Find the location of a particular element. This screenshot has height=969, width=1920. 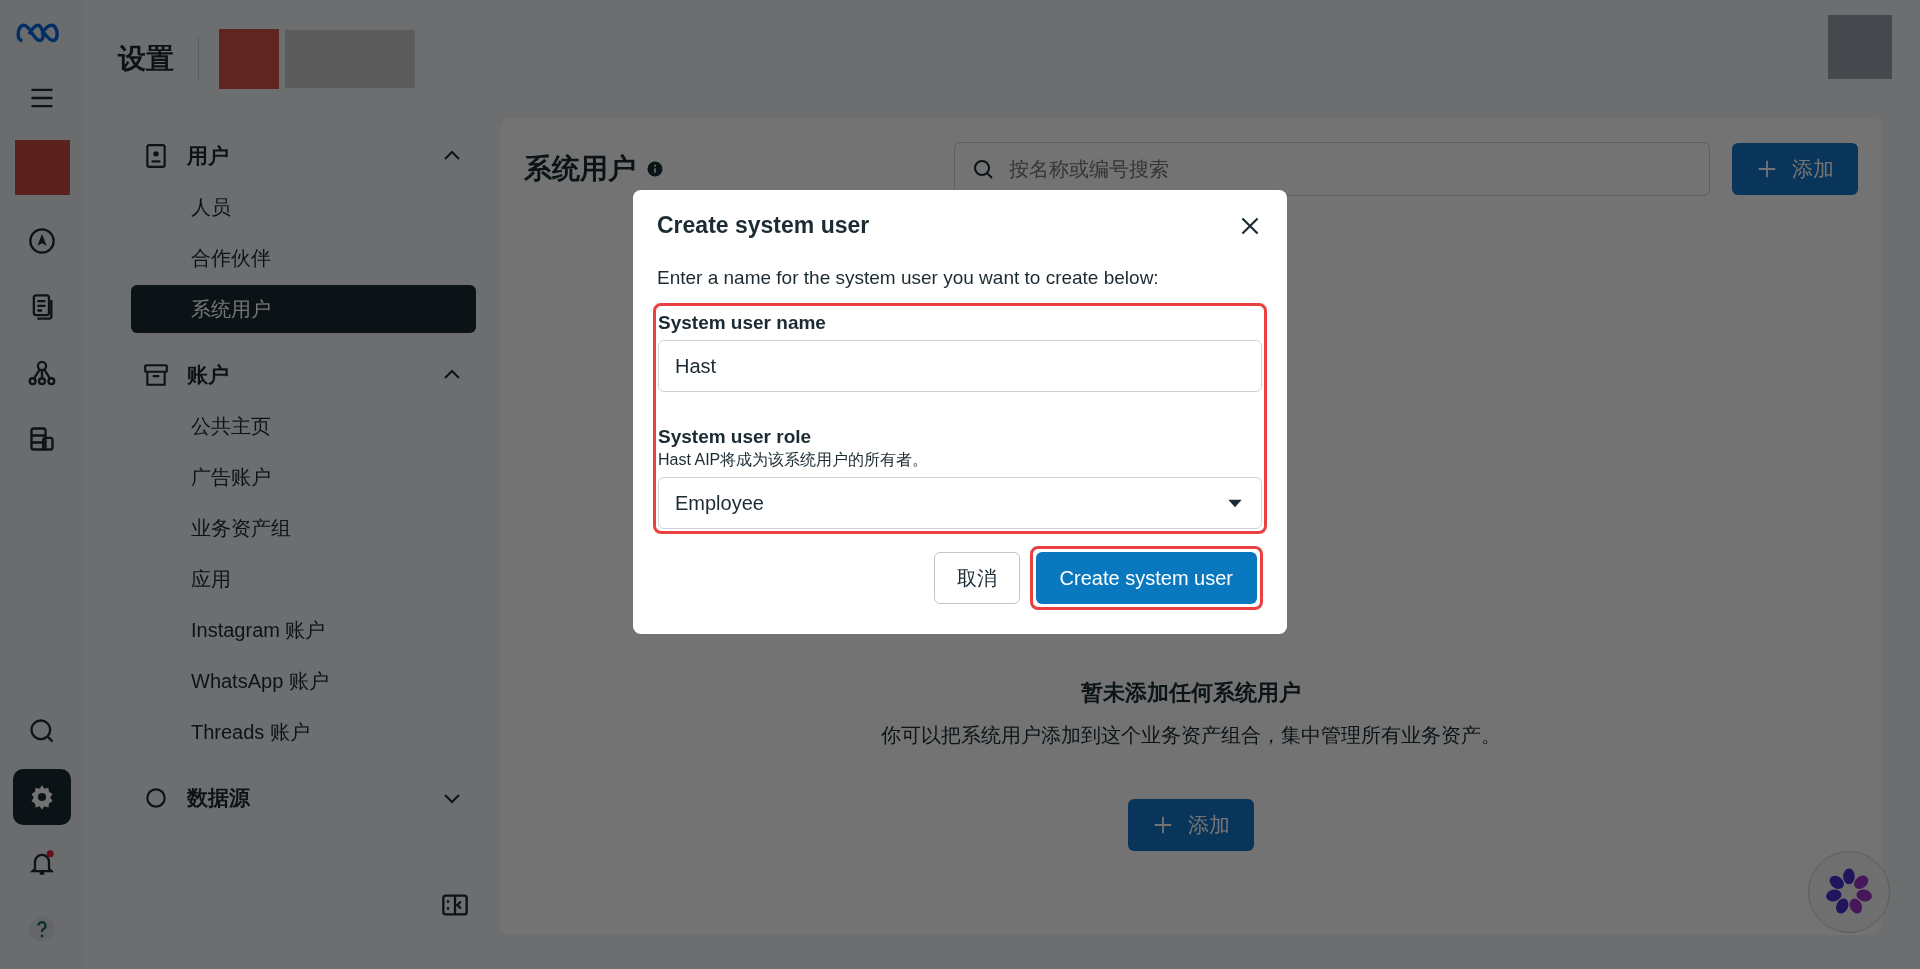

data-source-icon is located at coordinates (156, 798).